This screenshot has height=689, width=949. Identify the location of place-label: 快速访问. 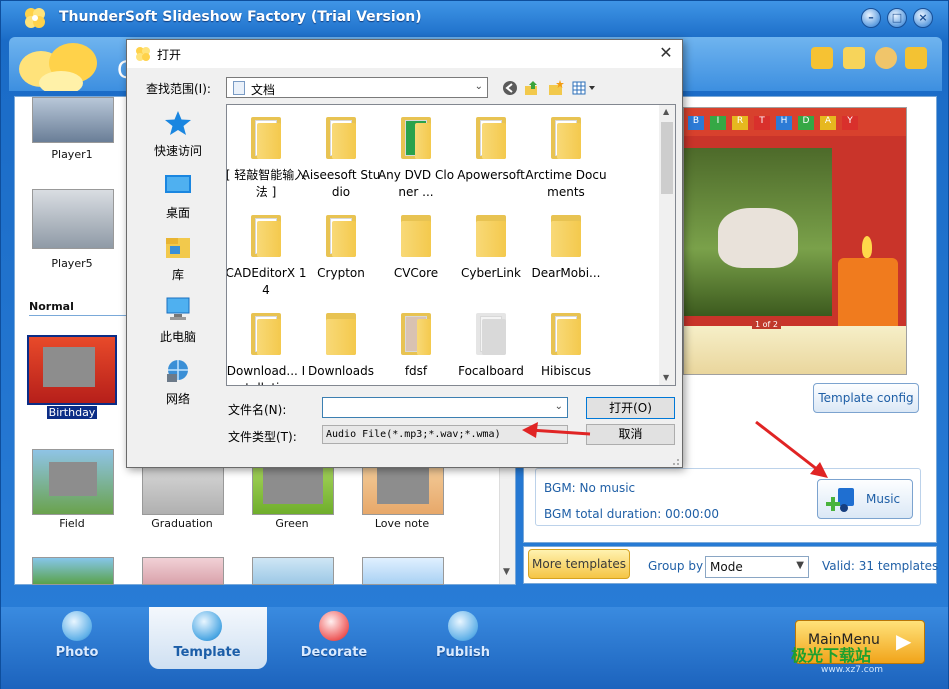
(177, 151).